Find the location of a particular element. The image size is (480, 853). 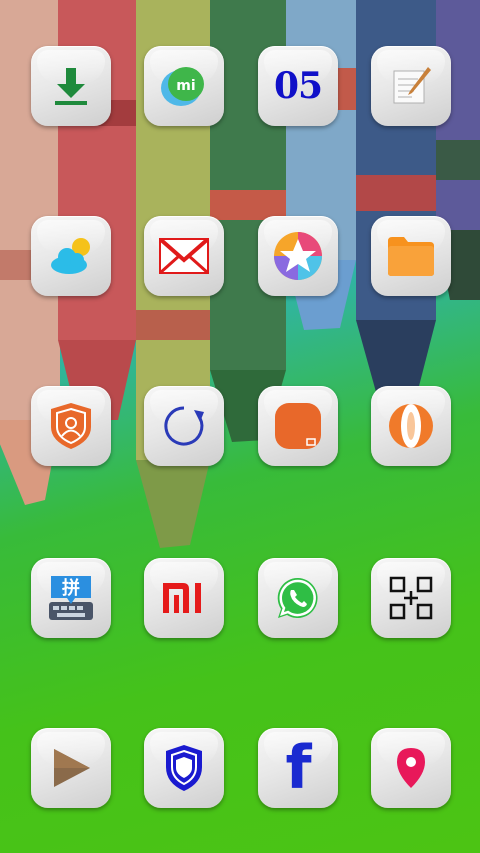

mi-logo-icon is located at coordinates (182, 598).